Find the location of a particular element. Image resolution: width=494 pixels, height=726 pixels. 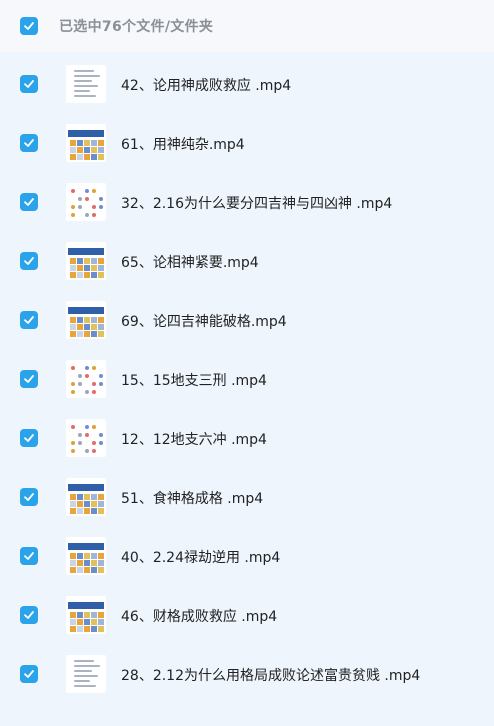

file-name: 32、2.16为什么要分四吉神与四凶神 .mp4 is located at coordinates (256, 203).